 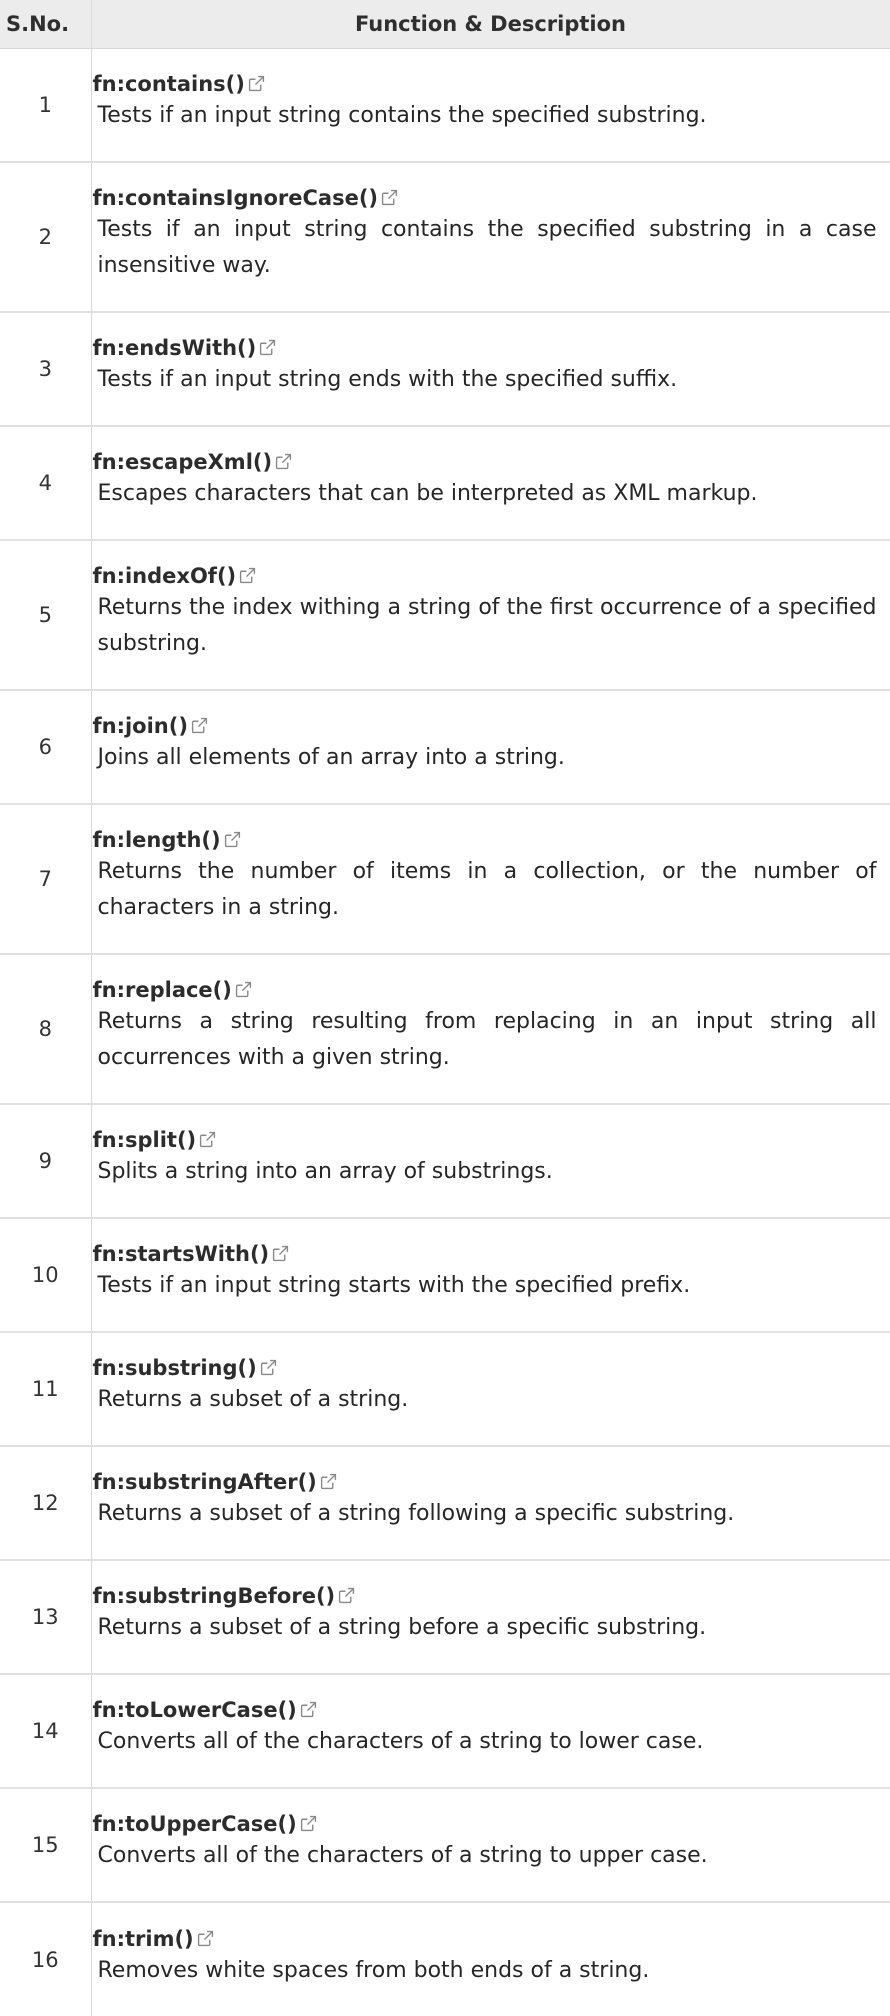 What do you see at coordinates (46, 24) in the screenshot?
I see `sno-column-header: S.No.` at bounding box center [46, 24].